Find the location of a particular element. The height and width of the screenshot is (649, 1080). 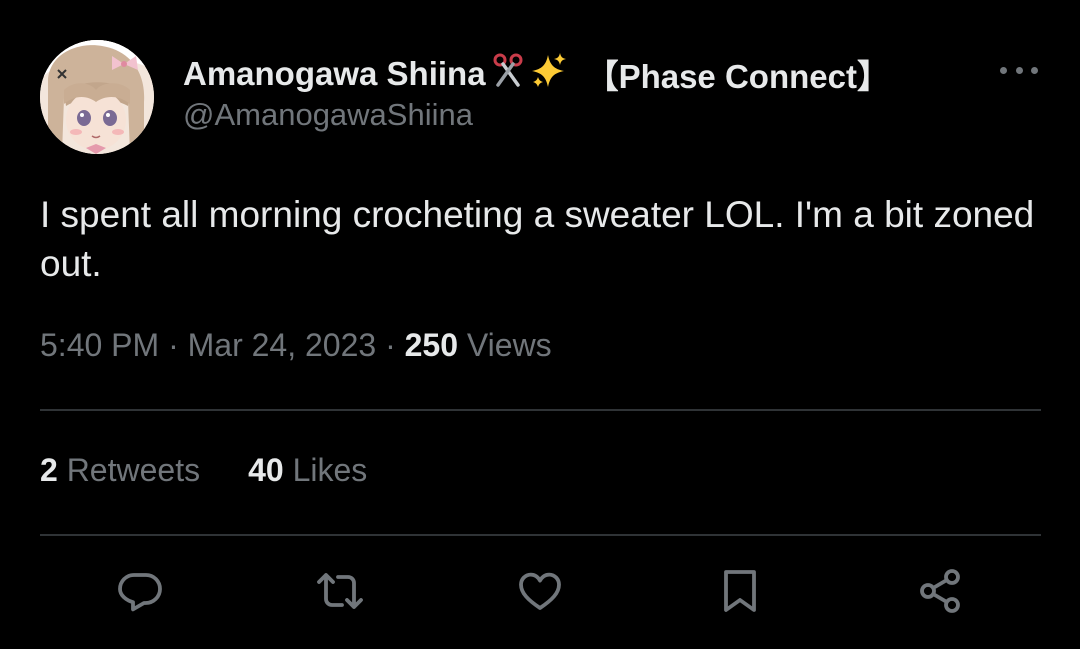

scissors-icon is located at coordinates (508, 74).